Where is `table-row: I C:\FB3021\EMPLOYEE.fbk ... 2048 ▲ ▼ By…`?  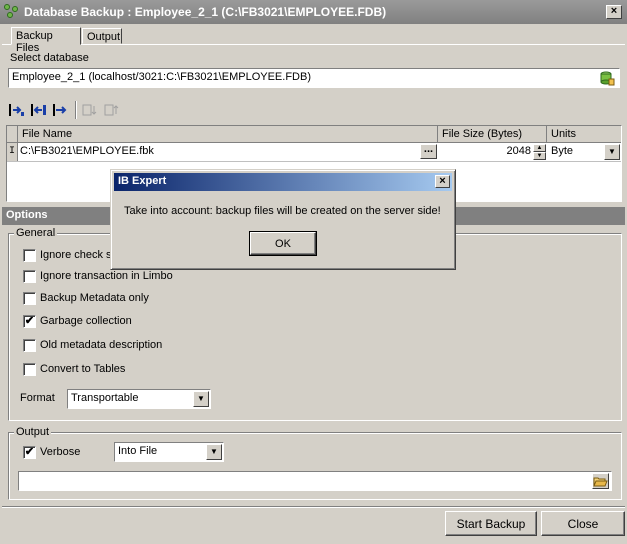
table-row: I C:\FB3021\EMPLOYEE.fbk ... 2048 ▲ ▼ By… is located at coordinates (314, 152).